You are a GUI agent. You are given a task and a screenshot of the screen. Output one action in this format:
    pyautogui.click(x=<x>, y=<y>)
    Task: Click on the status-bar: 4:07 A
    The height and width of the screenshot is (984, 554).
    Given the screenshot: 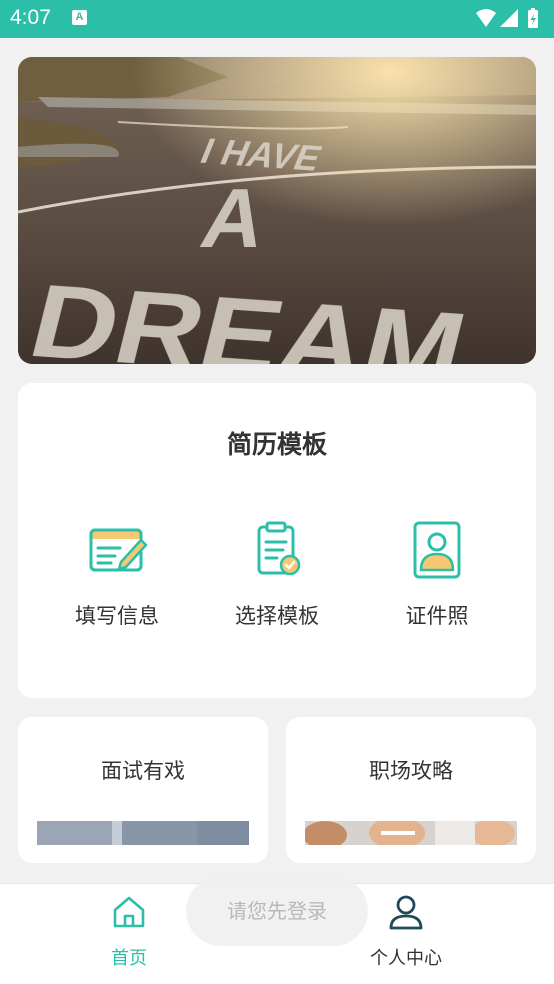 What is the action you would take?
    pyautogui.click(x=277, y=19)
    